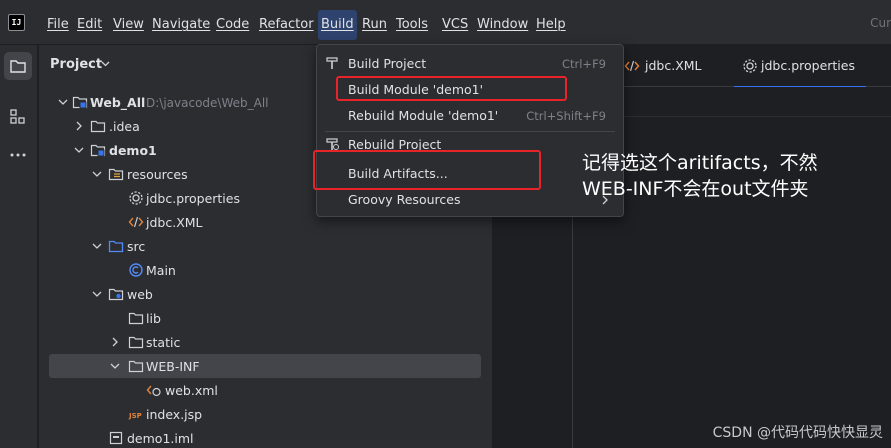 Image resolution: width=891 pixels, height=448 pixels. What do you see at coordinates (700, 163) in the screenshot?
I see `annotation-line-1: 记得选这个aritifacts，不然` at bounding box center [700, 163].